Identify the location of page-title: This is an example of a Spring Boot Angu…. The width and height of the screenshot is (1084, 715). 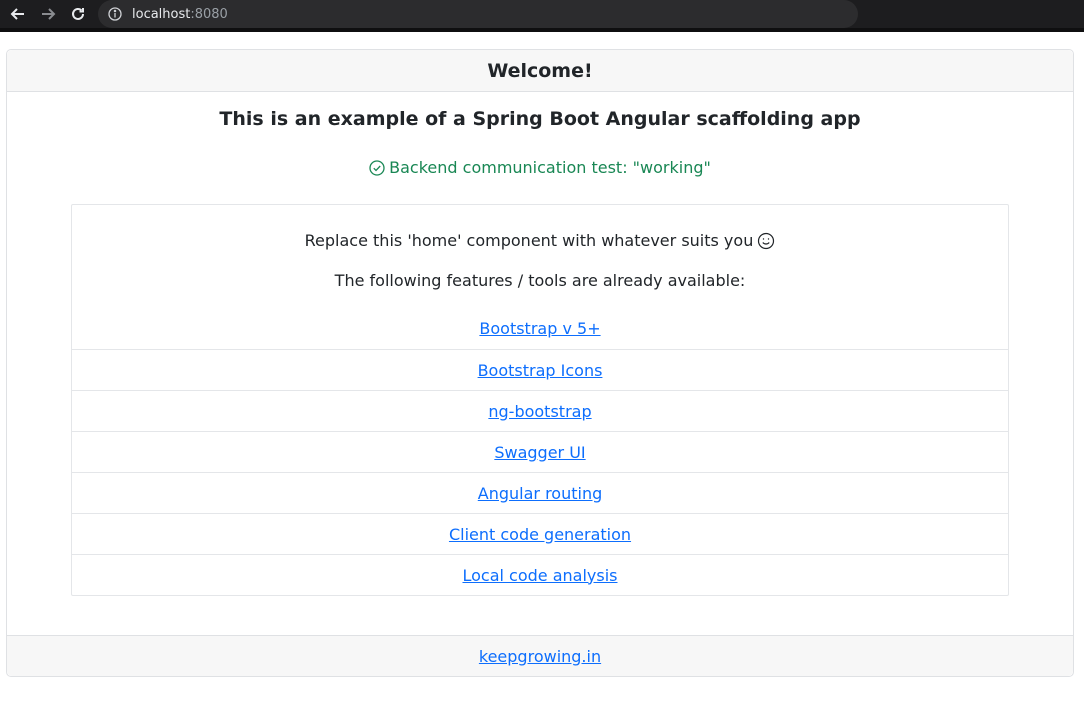
(540, 119).